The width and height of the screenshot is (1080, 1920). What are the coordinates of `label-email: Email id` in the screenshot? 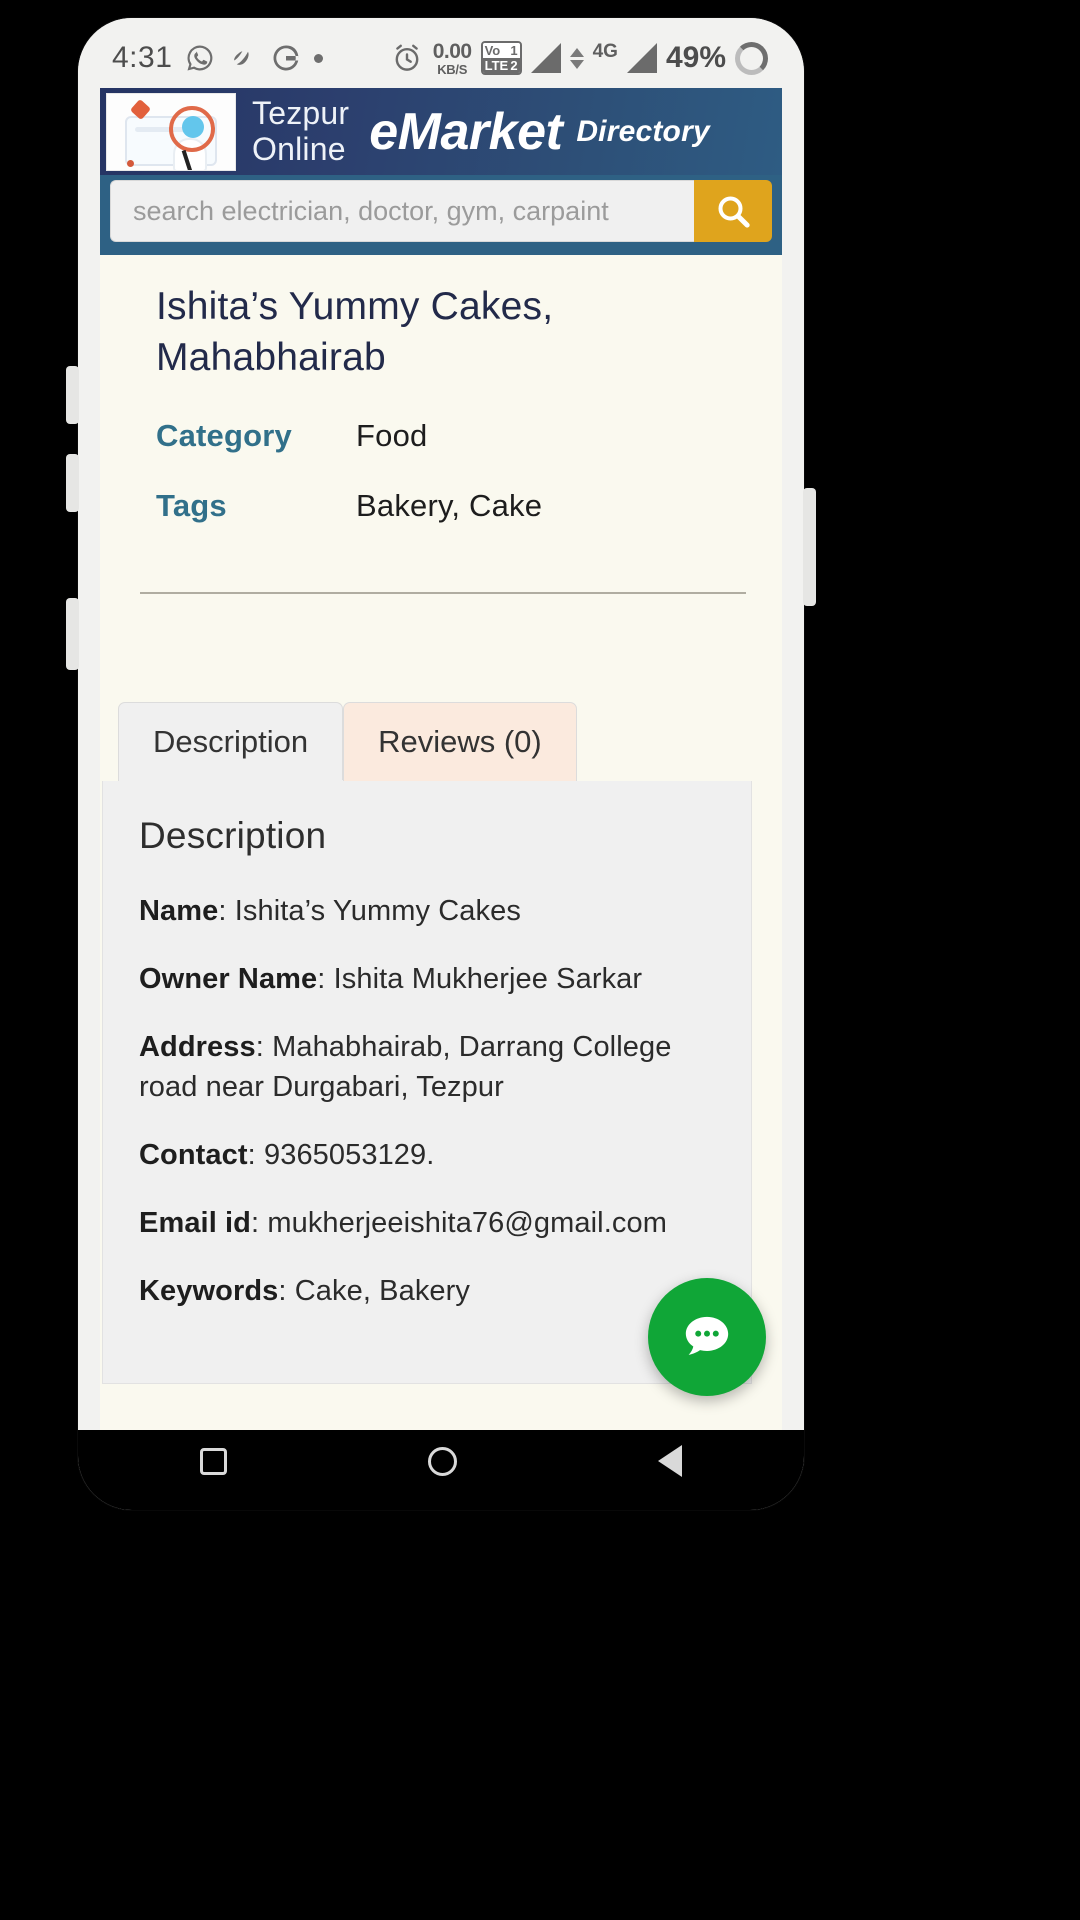 It's located at (195, 1223).